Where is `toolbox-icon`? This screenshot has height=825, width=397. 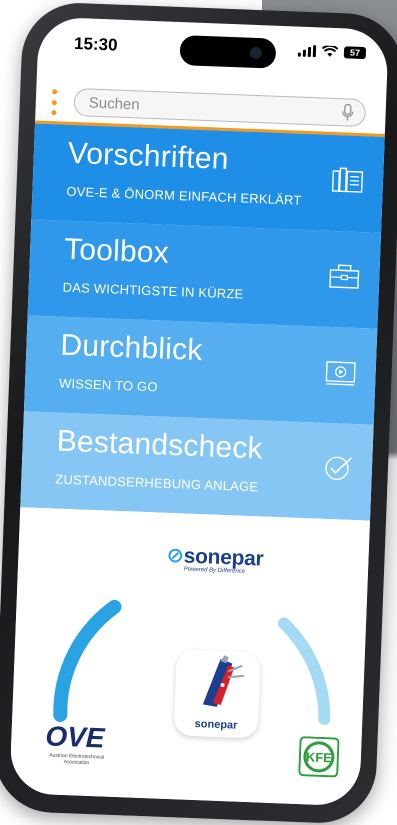
toolbox-icon is located at coordinates (344, 276).